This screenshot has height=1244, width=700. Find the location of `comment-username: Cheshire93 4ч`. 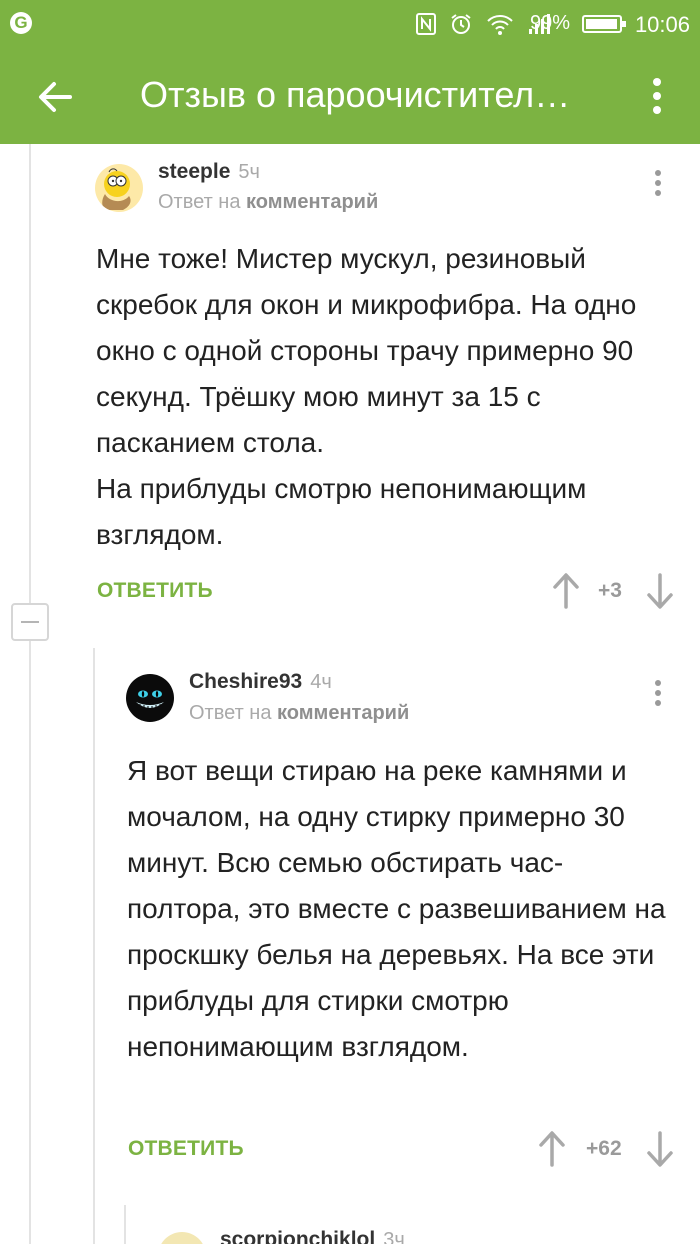

comment-username: Cheshire93 4ч is located at coordinates (260, 682).